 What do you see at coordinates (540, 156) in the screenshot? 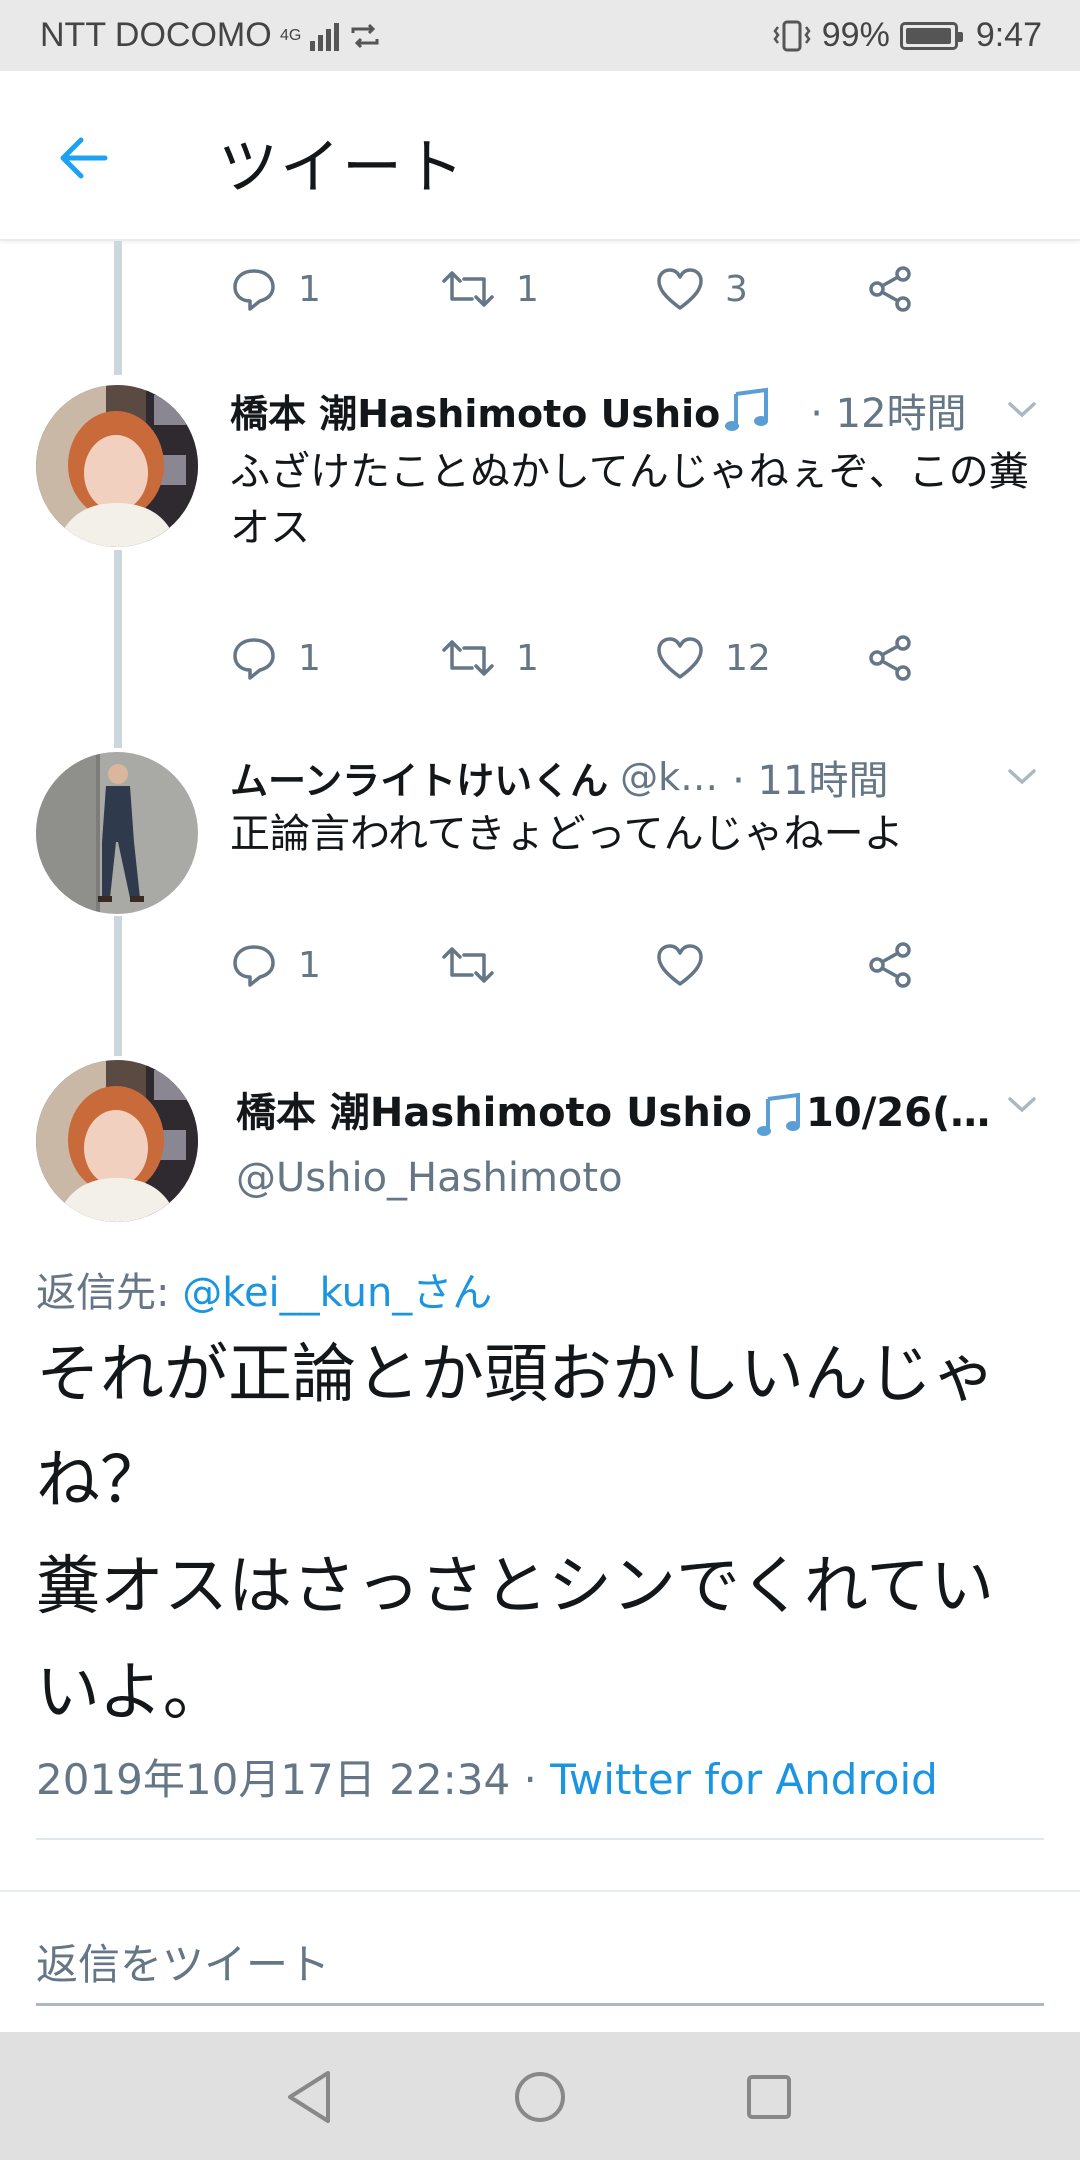
I see `app-header: ツイート` at bounding box center [540, 156].